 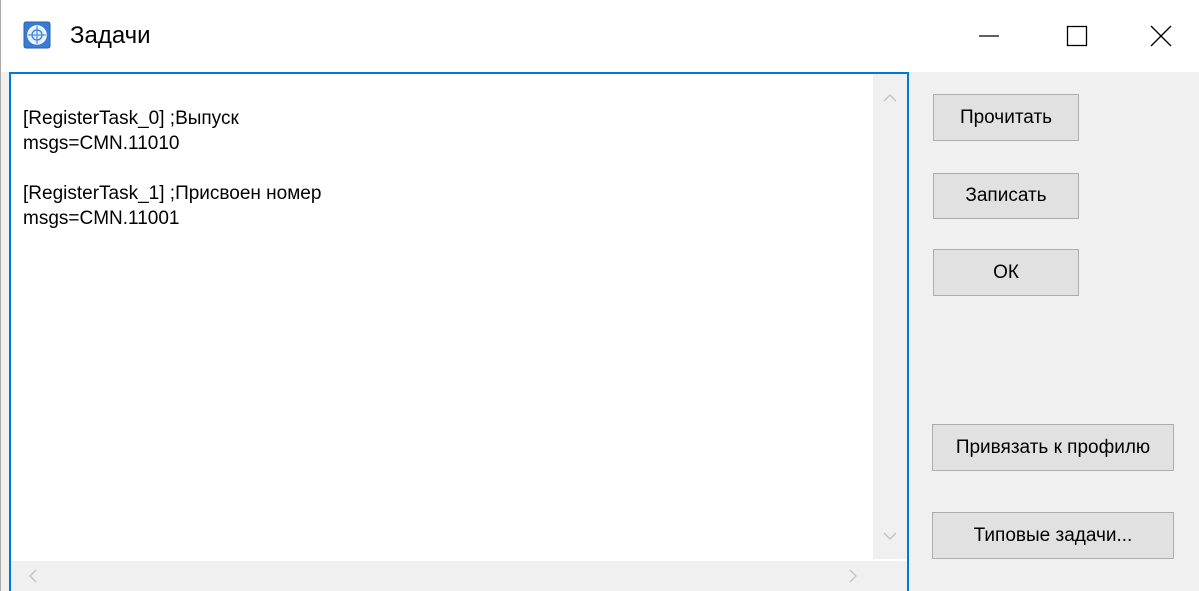 What do you see at coordinates (890, 576) in the screenshot?
I see `scrollbar-corner` at bounding box center [890, 576].